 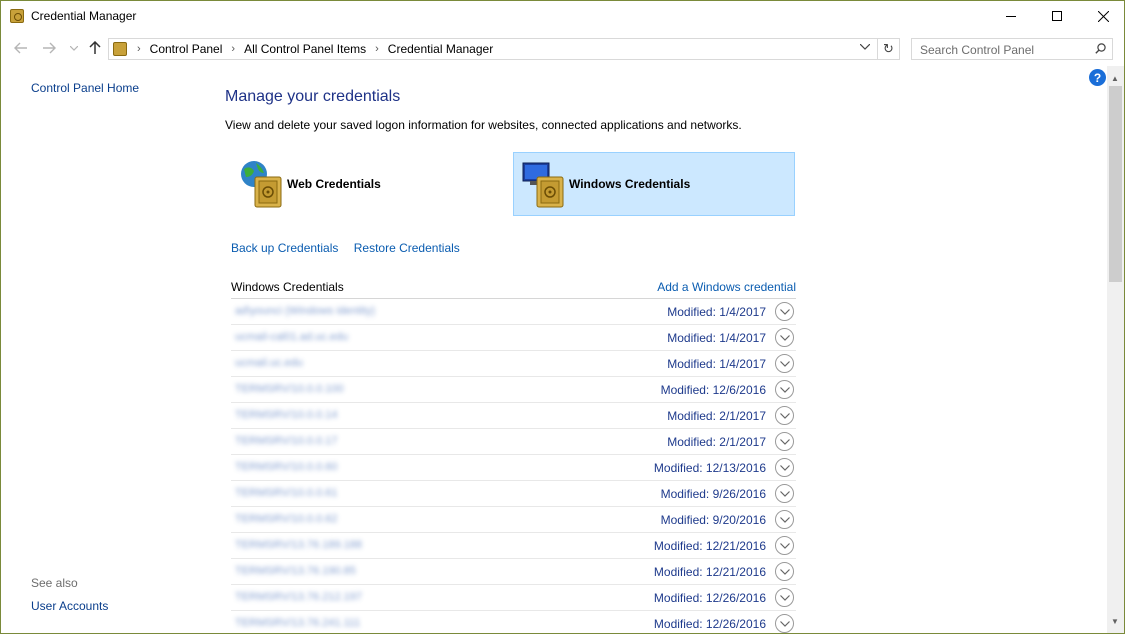 What do you see at coordinates (513, 494) in the screenshot?
I see `credential-row: TERMSRV/10.0.0.61 Modified: 9/26/2016` at bounding box center [513, 494].